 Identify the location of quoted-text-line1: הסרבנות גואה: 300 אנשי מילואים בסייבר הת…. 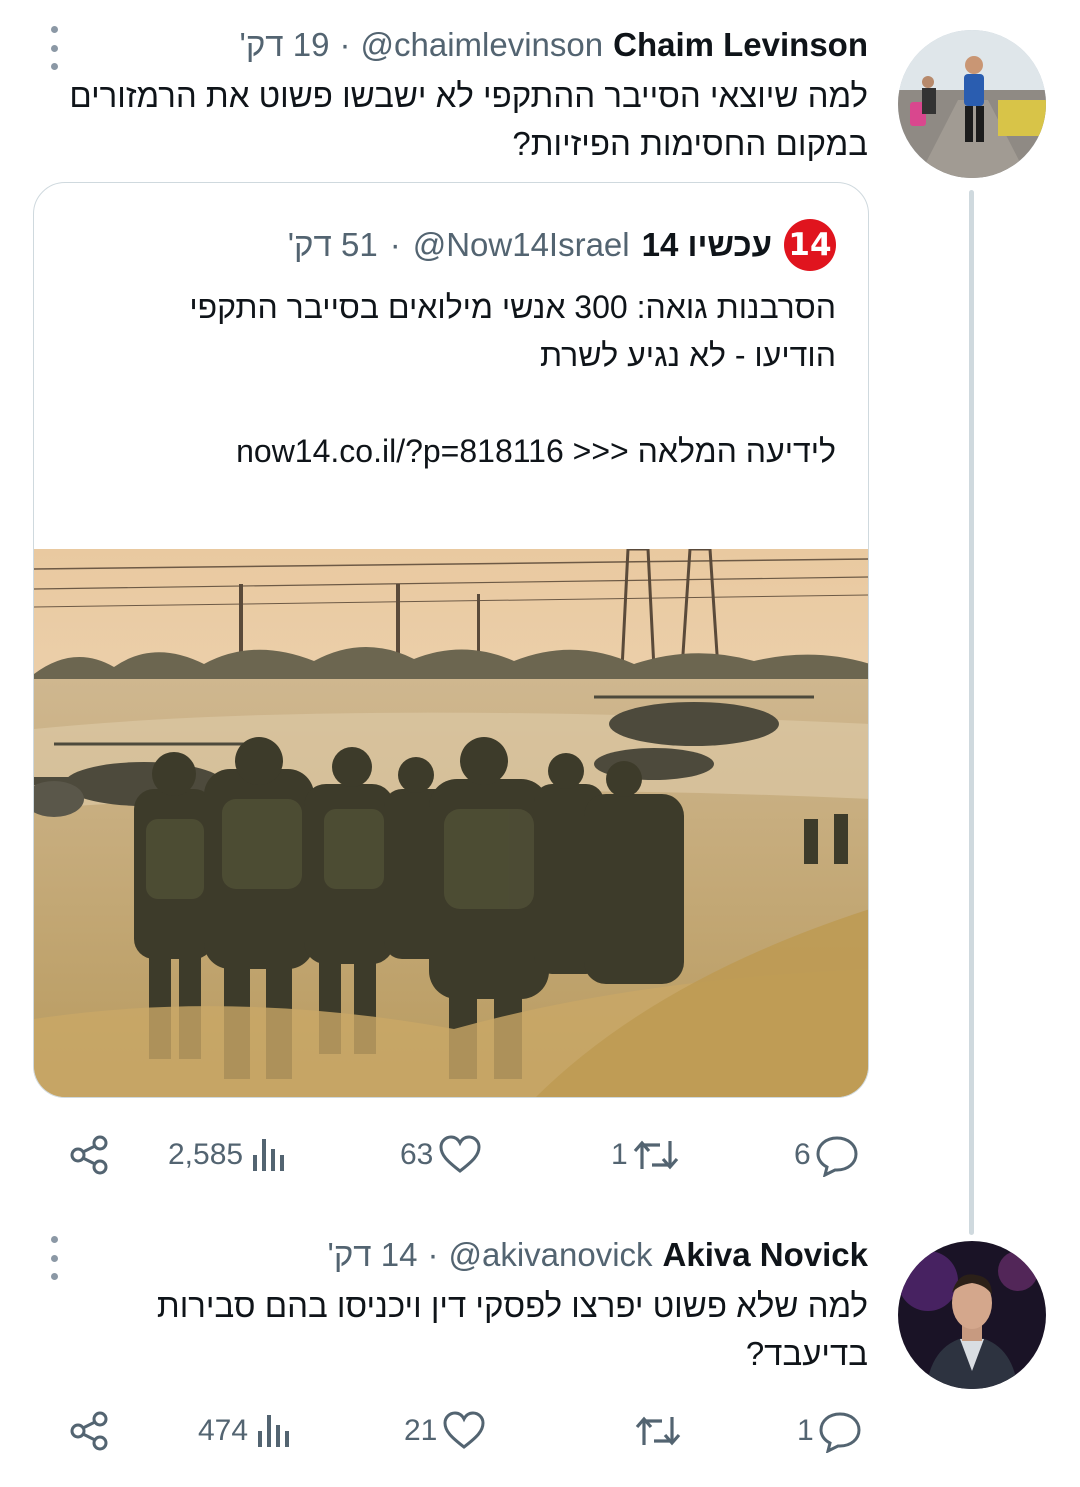
(512, 307).